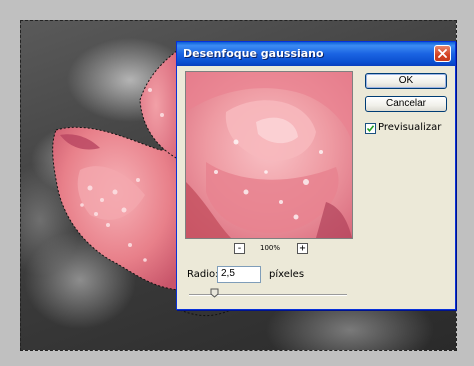  I want to click on zoom-out-button: -, so click(239, 248).